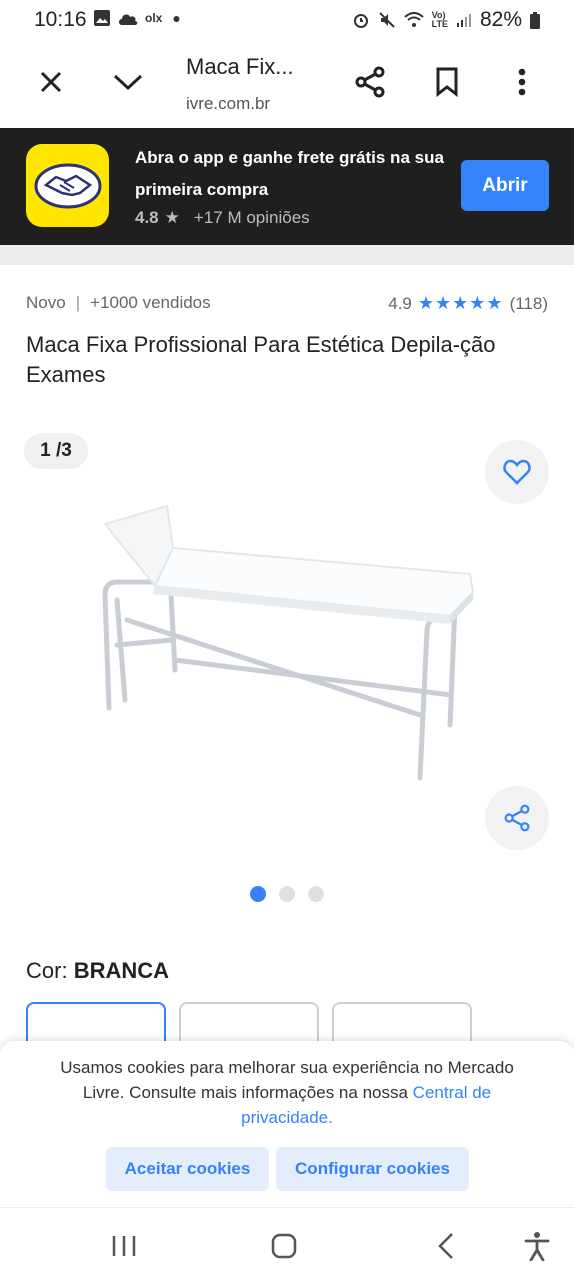 Image resolution: width=574 pixels, height=1280 pixels. I want to click on recents-icon, so click(124, 1246).